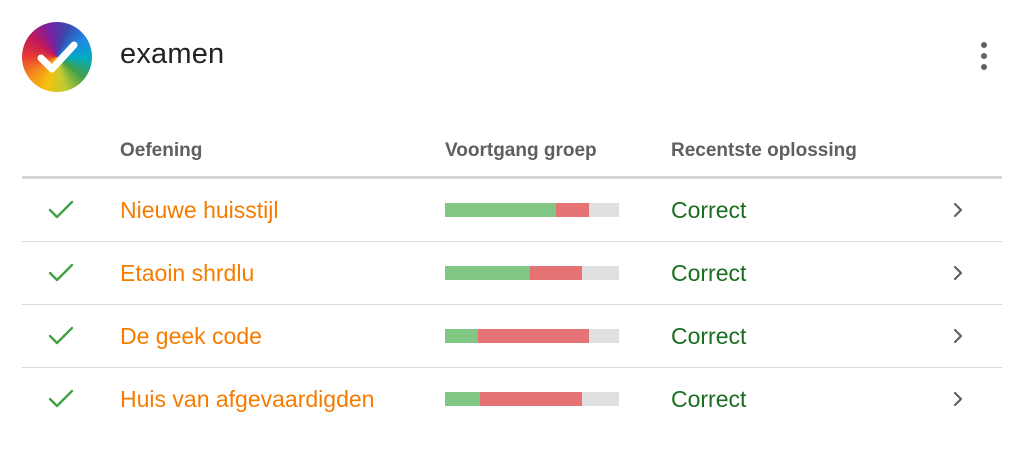 This screenshot has width=1024, height=453. Describe the element at coordinates (801, 152) in the screenshot. I see `column-header-latest-solution: Recentste oplossing` at that location.